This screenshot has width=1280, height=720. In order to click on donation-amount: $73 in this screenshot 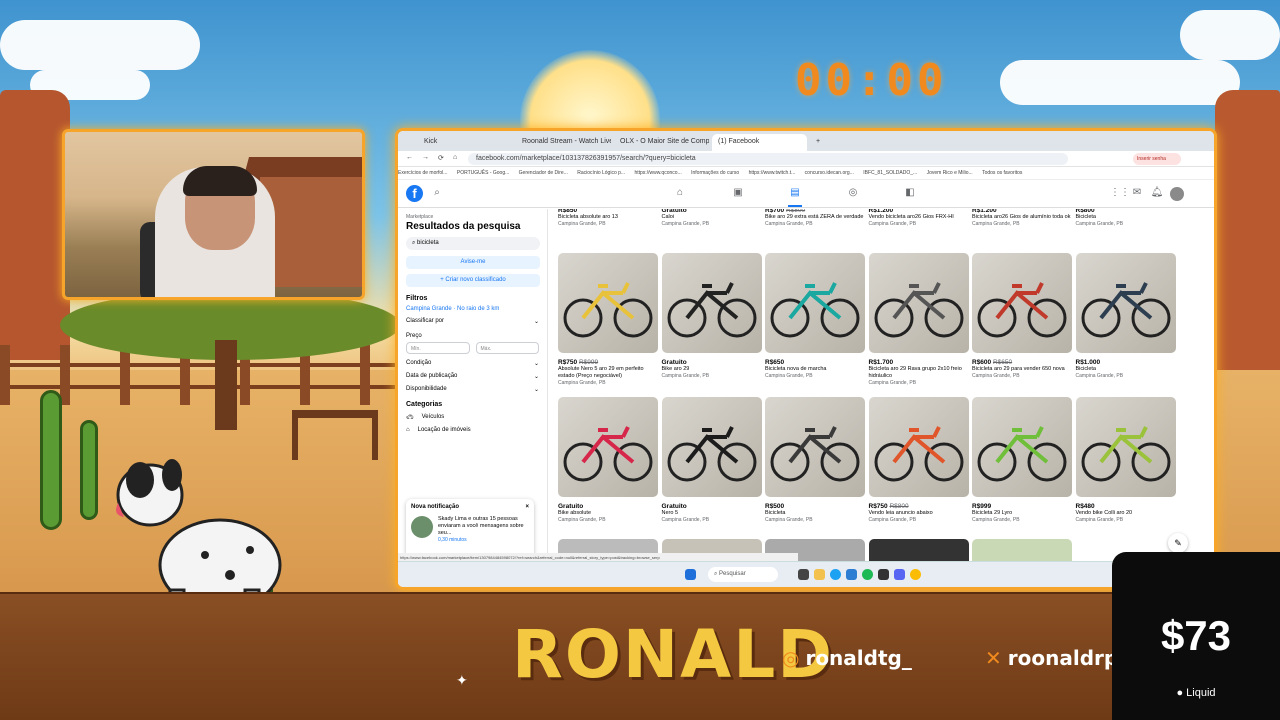, I will do `click(1196, 635)`.